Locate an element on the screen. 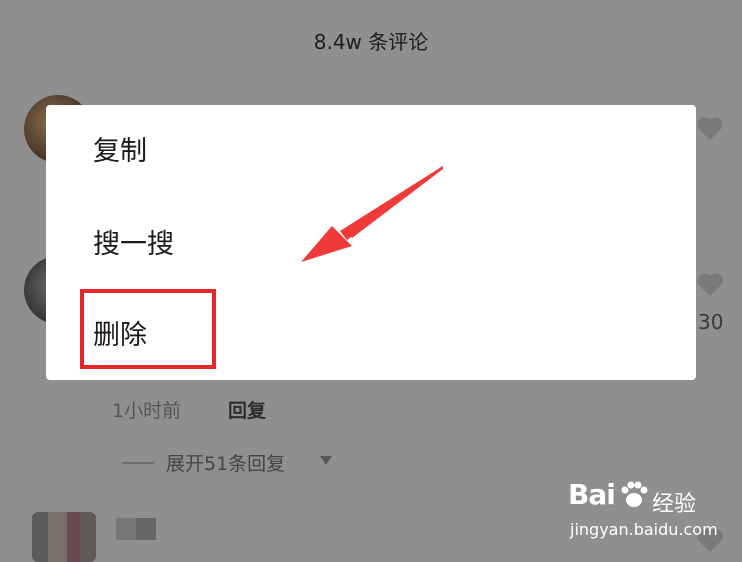  watermark-url: jingyan.baidu.com is located at coordinates (644, 529).